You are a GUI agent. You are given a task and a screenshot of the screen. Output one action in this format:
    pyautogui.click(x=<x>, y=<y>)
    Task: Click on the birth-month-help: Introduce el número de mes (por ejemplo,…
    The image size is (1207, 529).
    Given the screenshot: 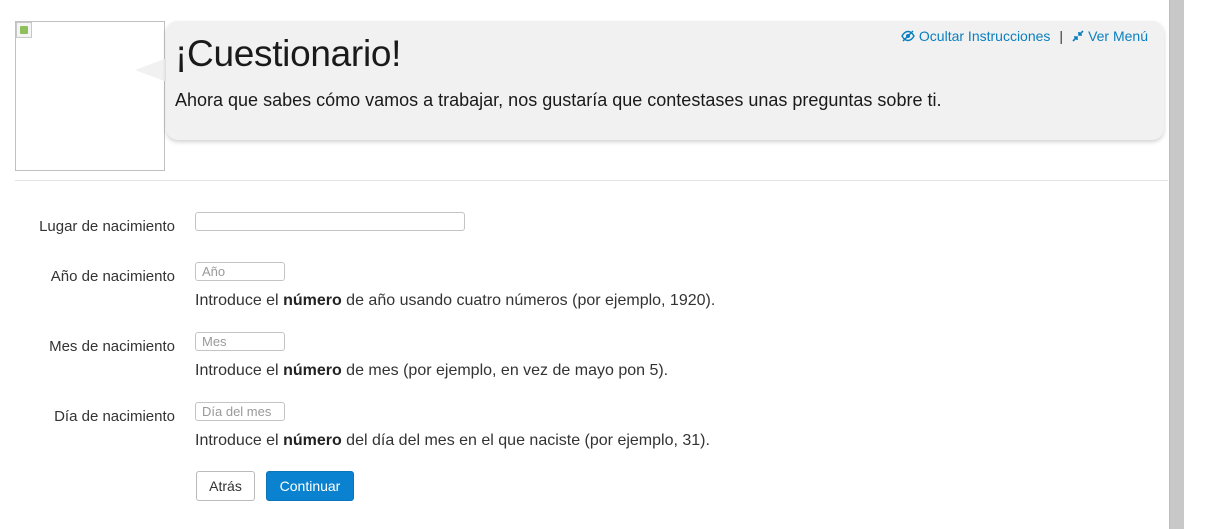 What is the action you would take?
    pyautogui.click(x=431, y=371)
    